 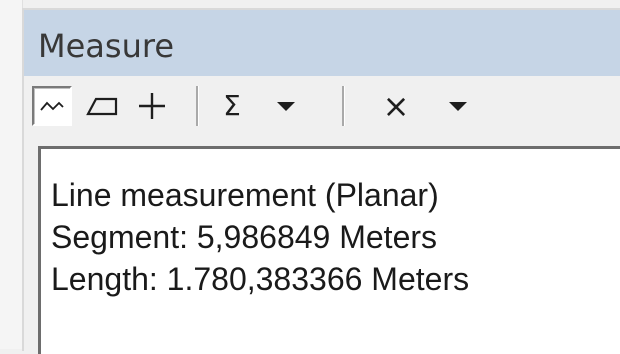 I want to click on units-dropdown-button, so click(x=286, y=106).